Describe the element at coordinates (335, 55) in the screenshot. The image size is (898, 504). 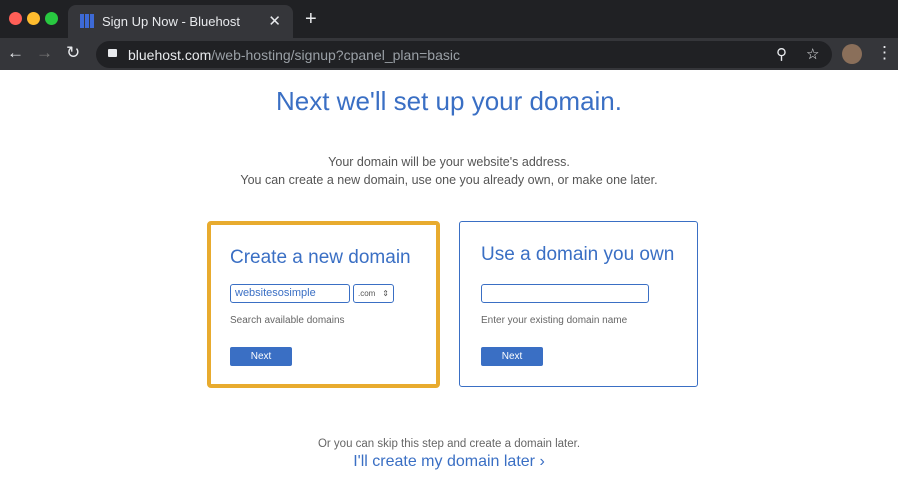
I see `url-path: /web-hosting/signup?cpanel_plan=basic` at that location.